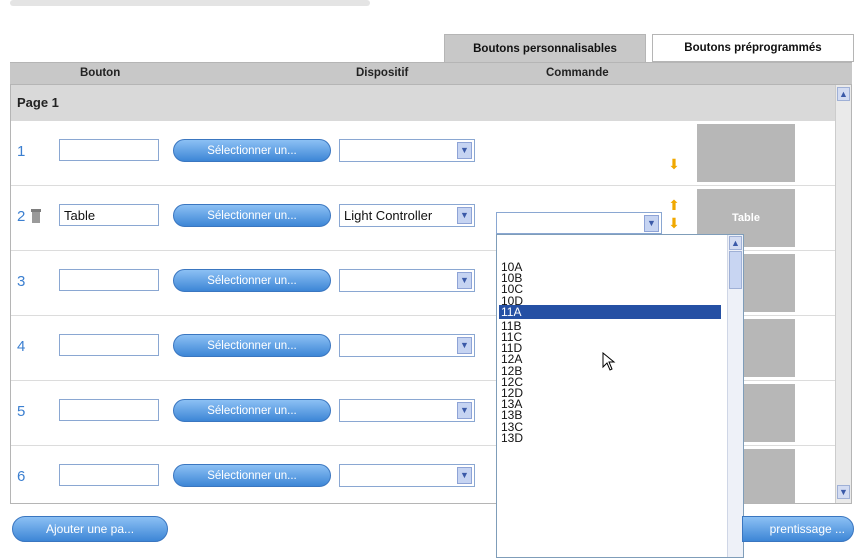  I want to click on column-header-device: Dispositif, so click(382, 73).